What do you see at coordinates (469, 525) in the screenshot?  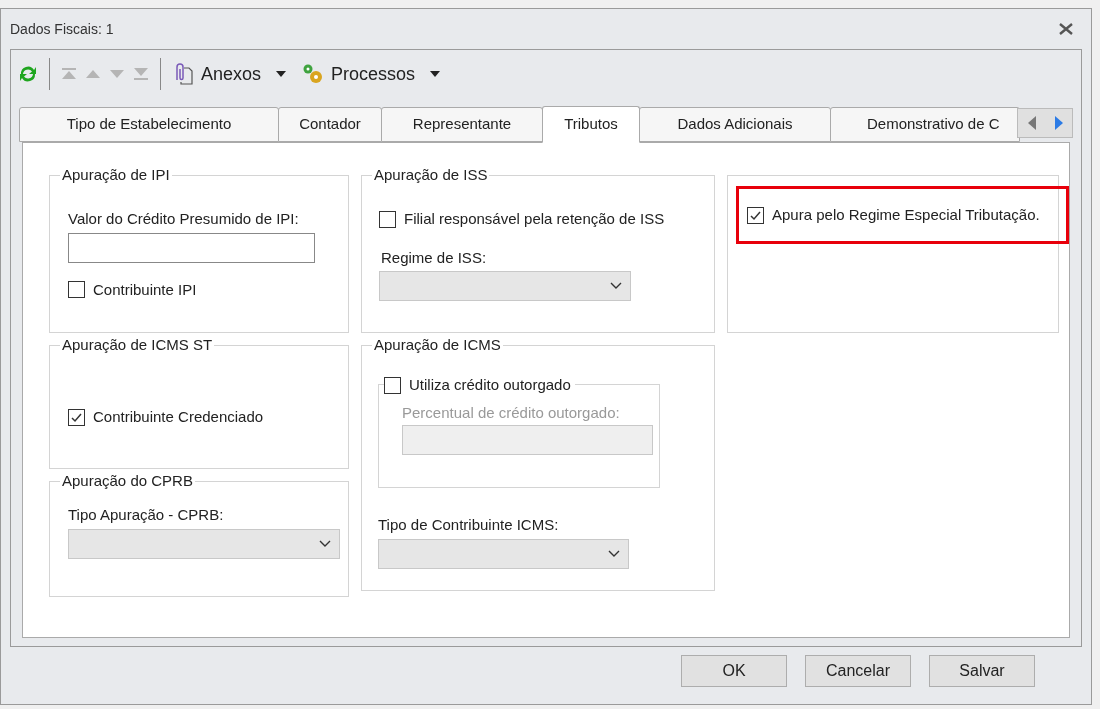 I see `field-label: Tipo de Contribuinte ICMS:` at bounding box center [469, 525].